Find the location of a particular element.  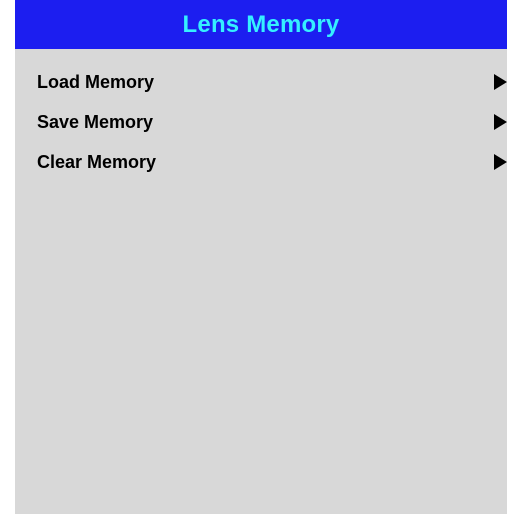

menu-item-label: Save Memory is located at coordinates (95, 121).